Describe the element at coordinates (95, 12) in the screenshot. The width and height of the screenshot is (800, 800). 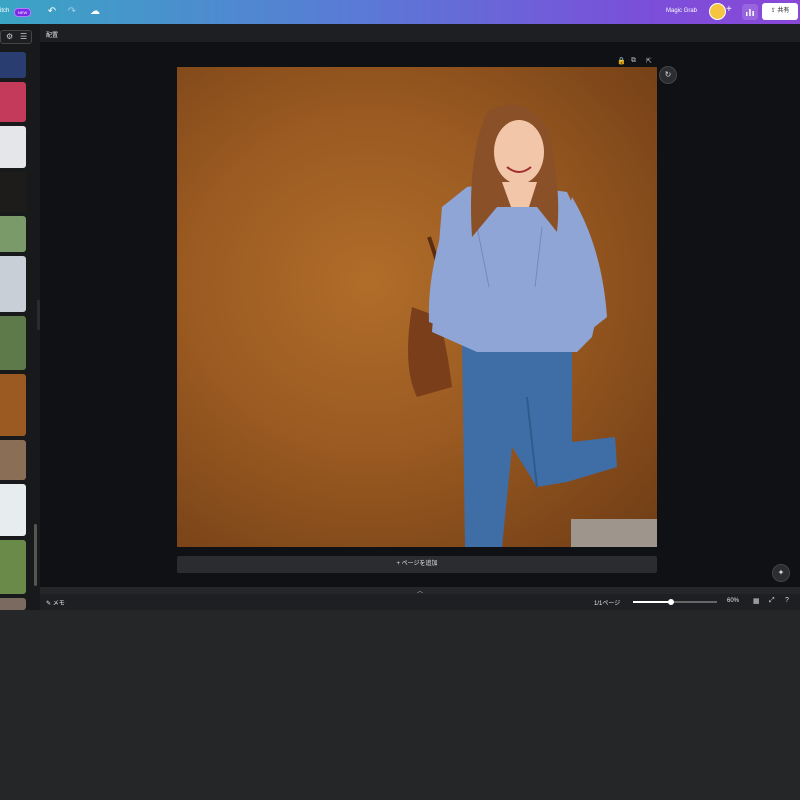
I see `cloud-save-icon: ☁` at that location.